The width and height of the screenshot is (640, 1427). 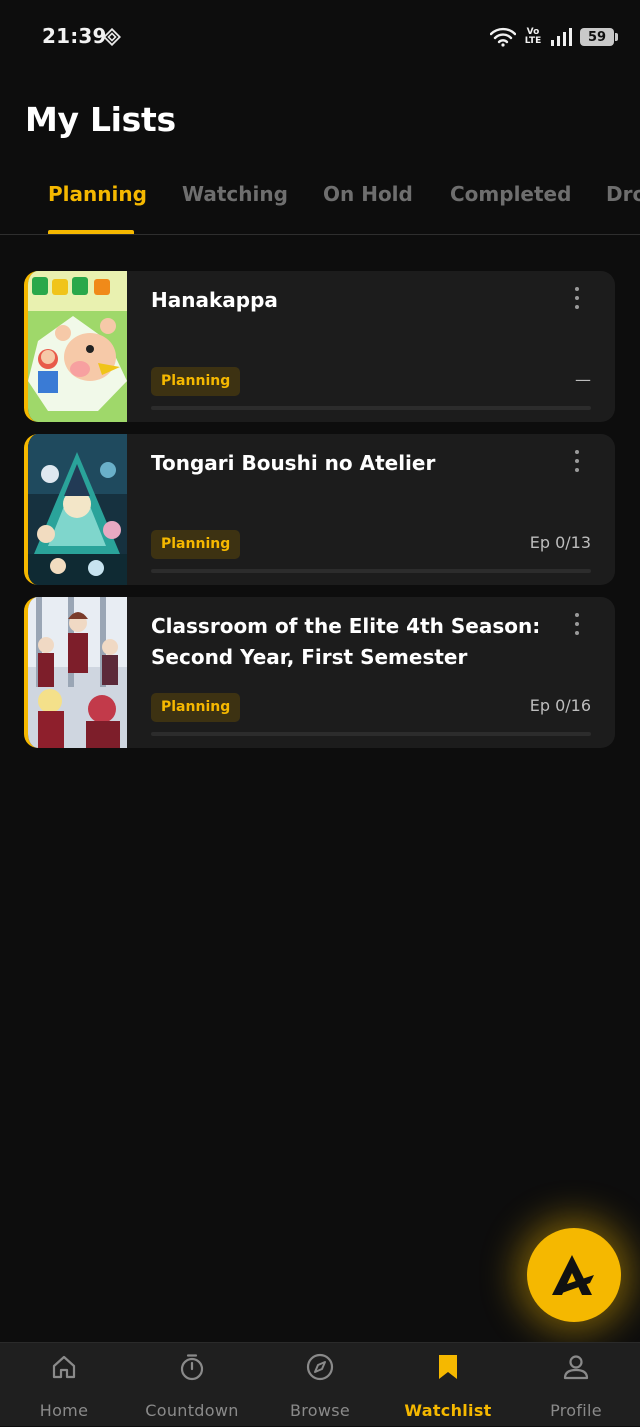 I want to click on tab-on-hold: On Hold, so click(x=368, y=194).